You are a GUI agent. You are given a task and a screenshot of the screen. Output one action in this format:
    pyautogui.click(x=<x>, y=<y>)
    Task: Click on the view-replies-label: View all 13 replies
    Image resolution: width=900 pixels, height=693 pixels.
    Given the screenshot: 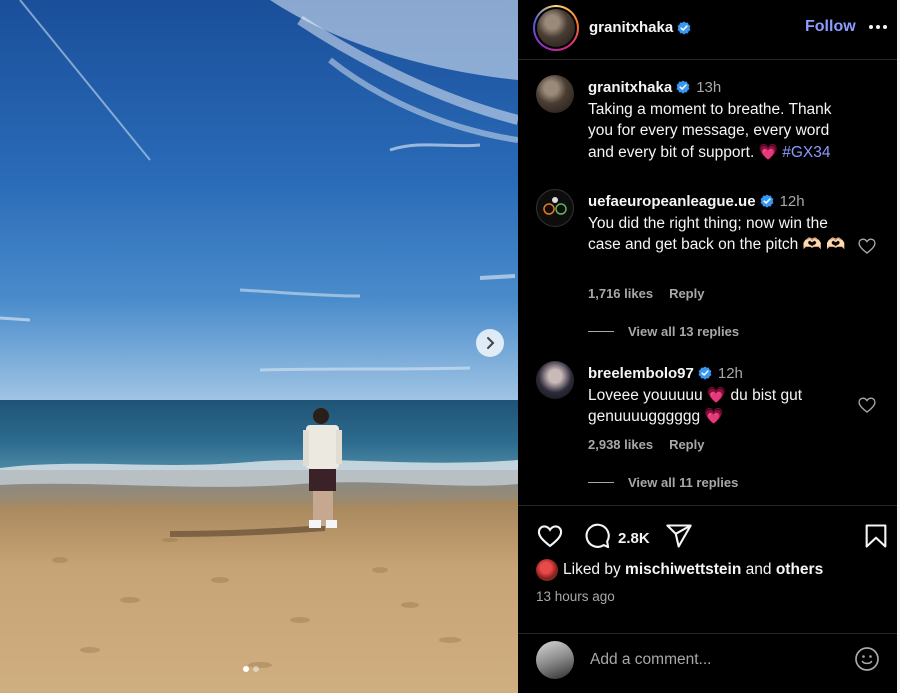 What is the action you would take?
    pyautogui.click(x=684, y=331)
    